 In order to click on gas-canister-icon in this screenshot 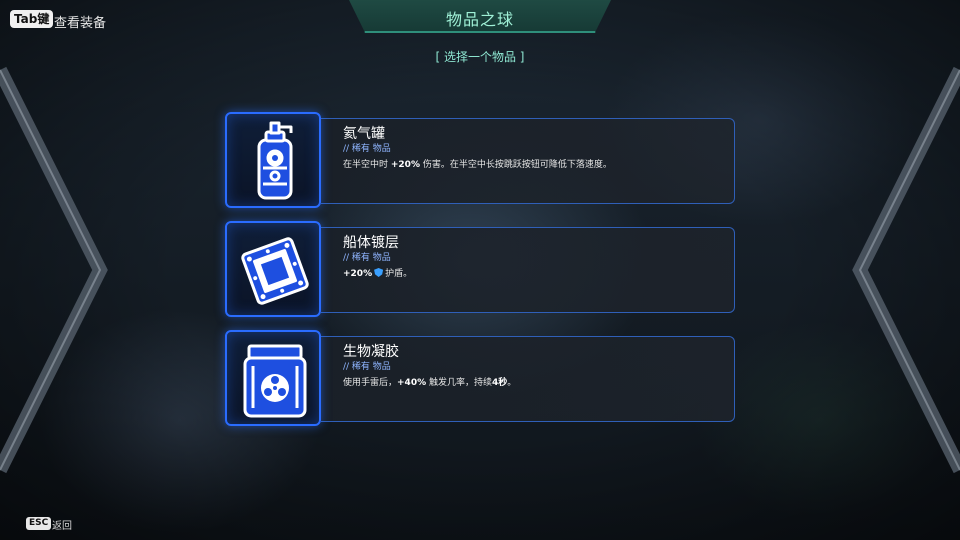, I will do `click(275, 160)`.